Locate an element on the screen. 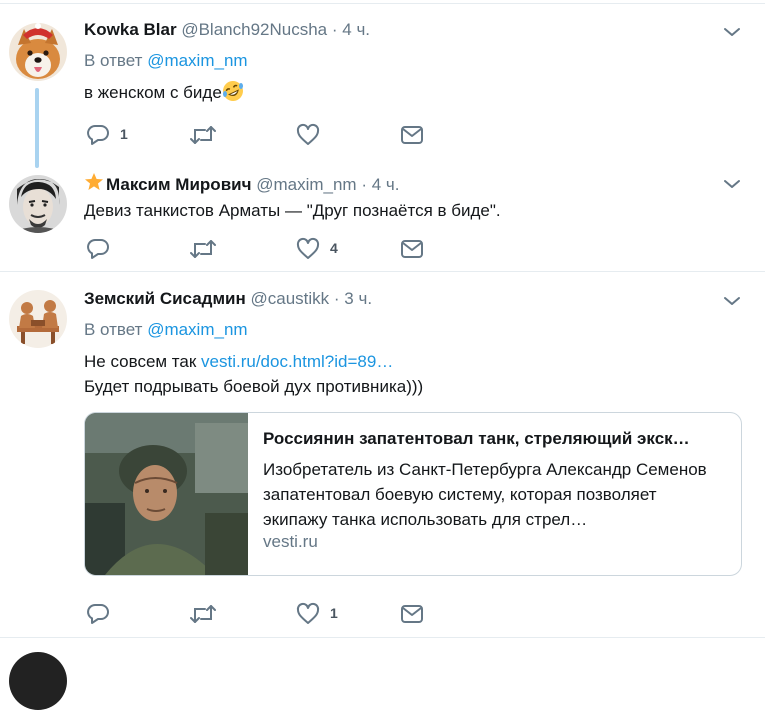  display-name: Kowka Blar is located at coordinates (130, 29).